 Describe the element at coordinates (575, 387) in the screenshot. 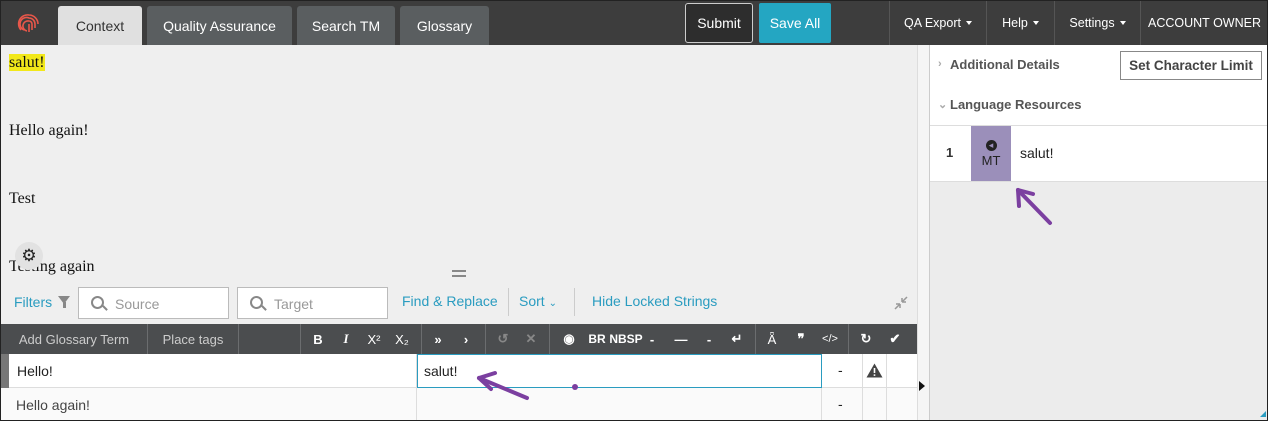

I see `annotation-dot` at that location.